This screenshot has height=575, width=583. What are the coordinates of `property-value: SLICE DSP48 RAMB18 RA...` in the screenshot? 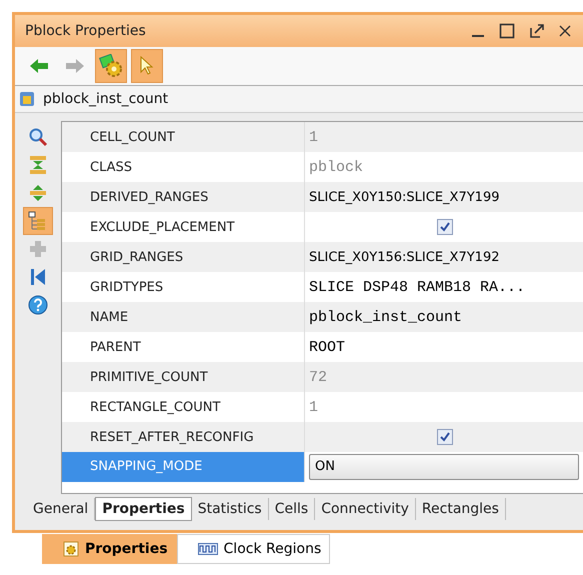 It's located at (417, 287).